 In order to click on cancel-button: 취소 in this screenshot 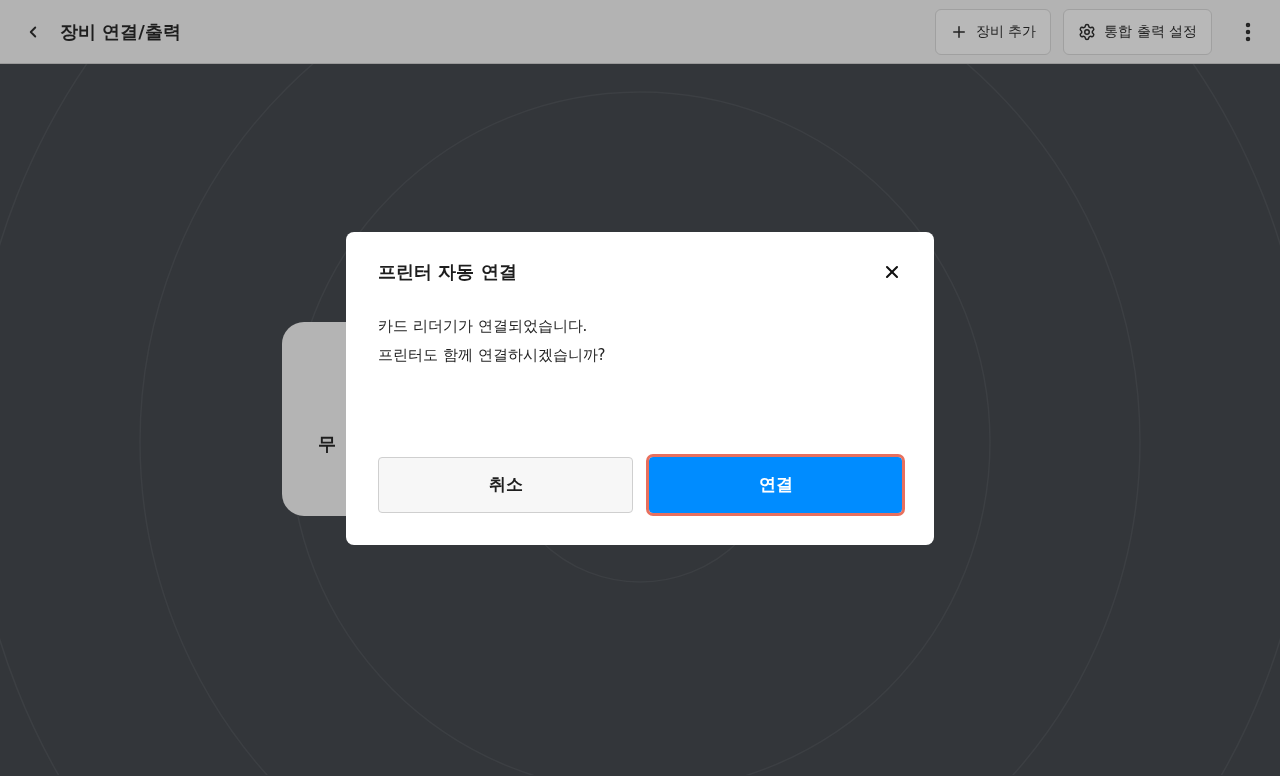, I will do `click(505, 485)`.